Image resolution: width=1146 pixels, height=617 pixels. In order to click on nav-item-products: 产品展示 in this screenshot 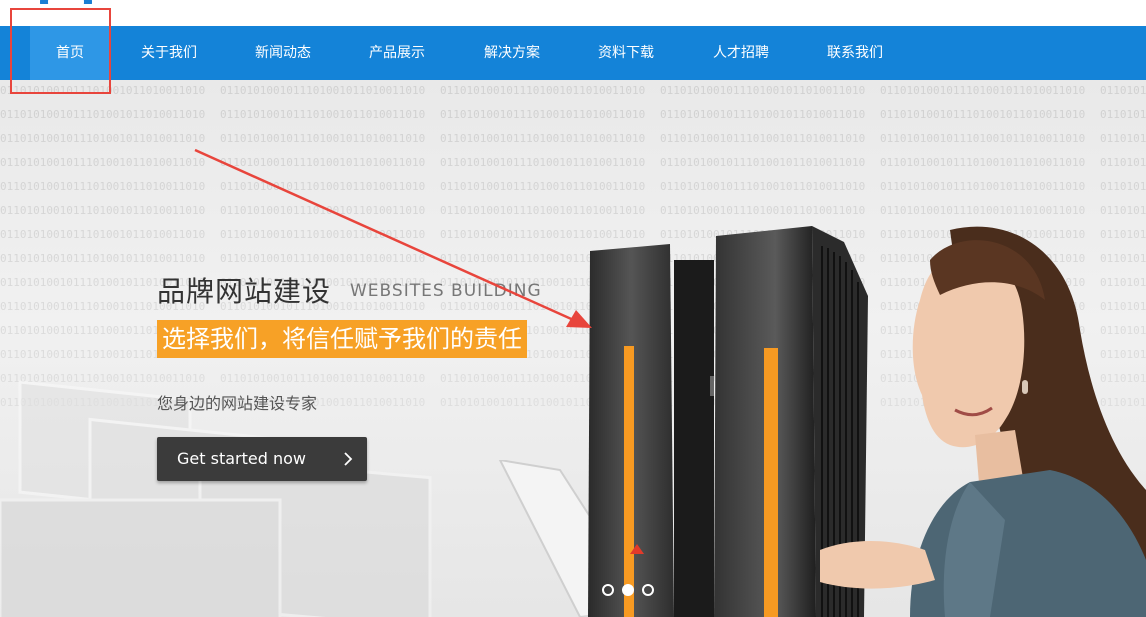, I will do `click(397, 53)`.